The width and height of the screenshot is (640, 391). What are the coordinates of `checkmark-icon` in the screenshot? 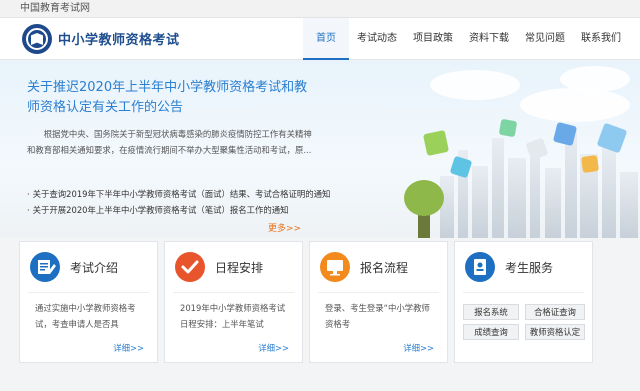 It's located at (190, 267).